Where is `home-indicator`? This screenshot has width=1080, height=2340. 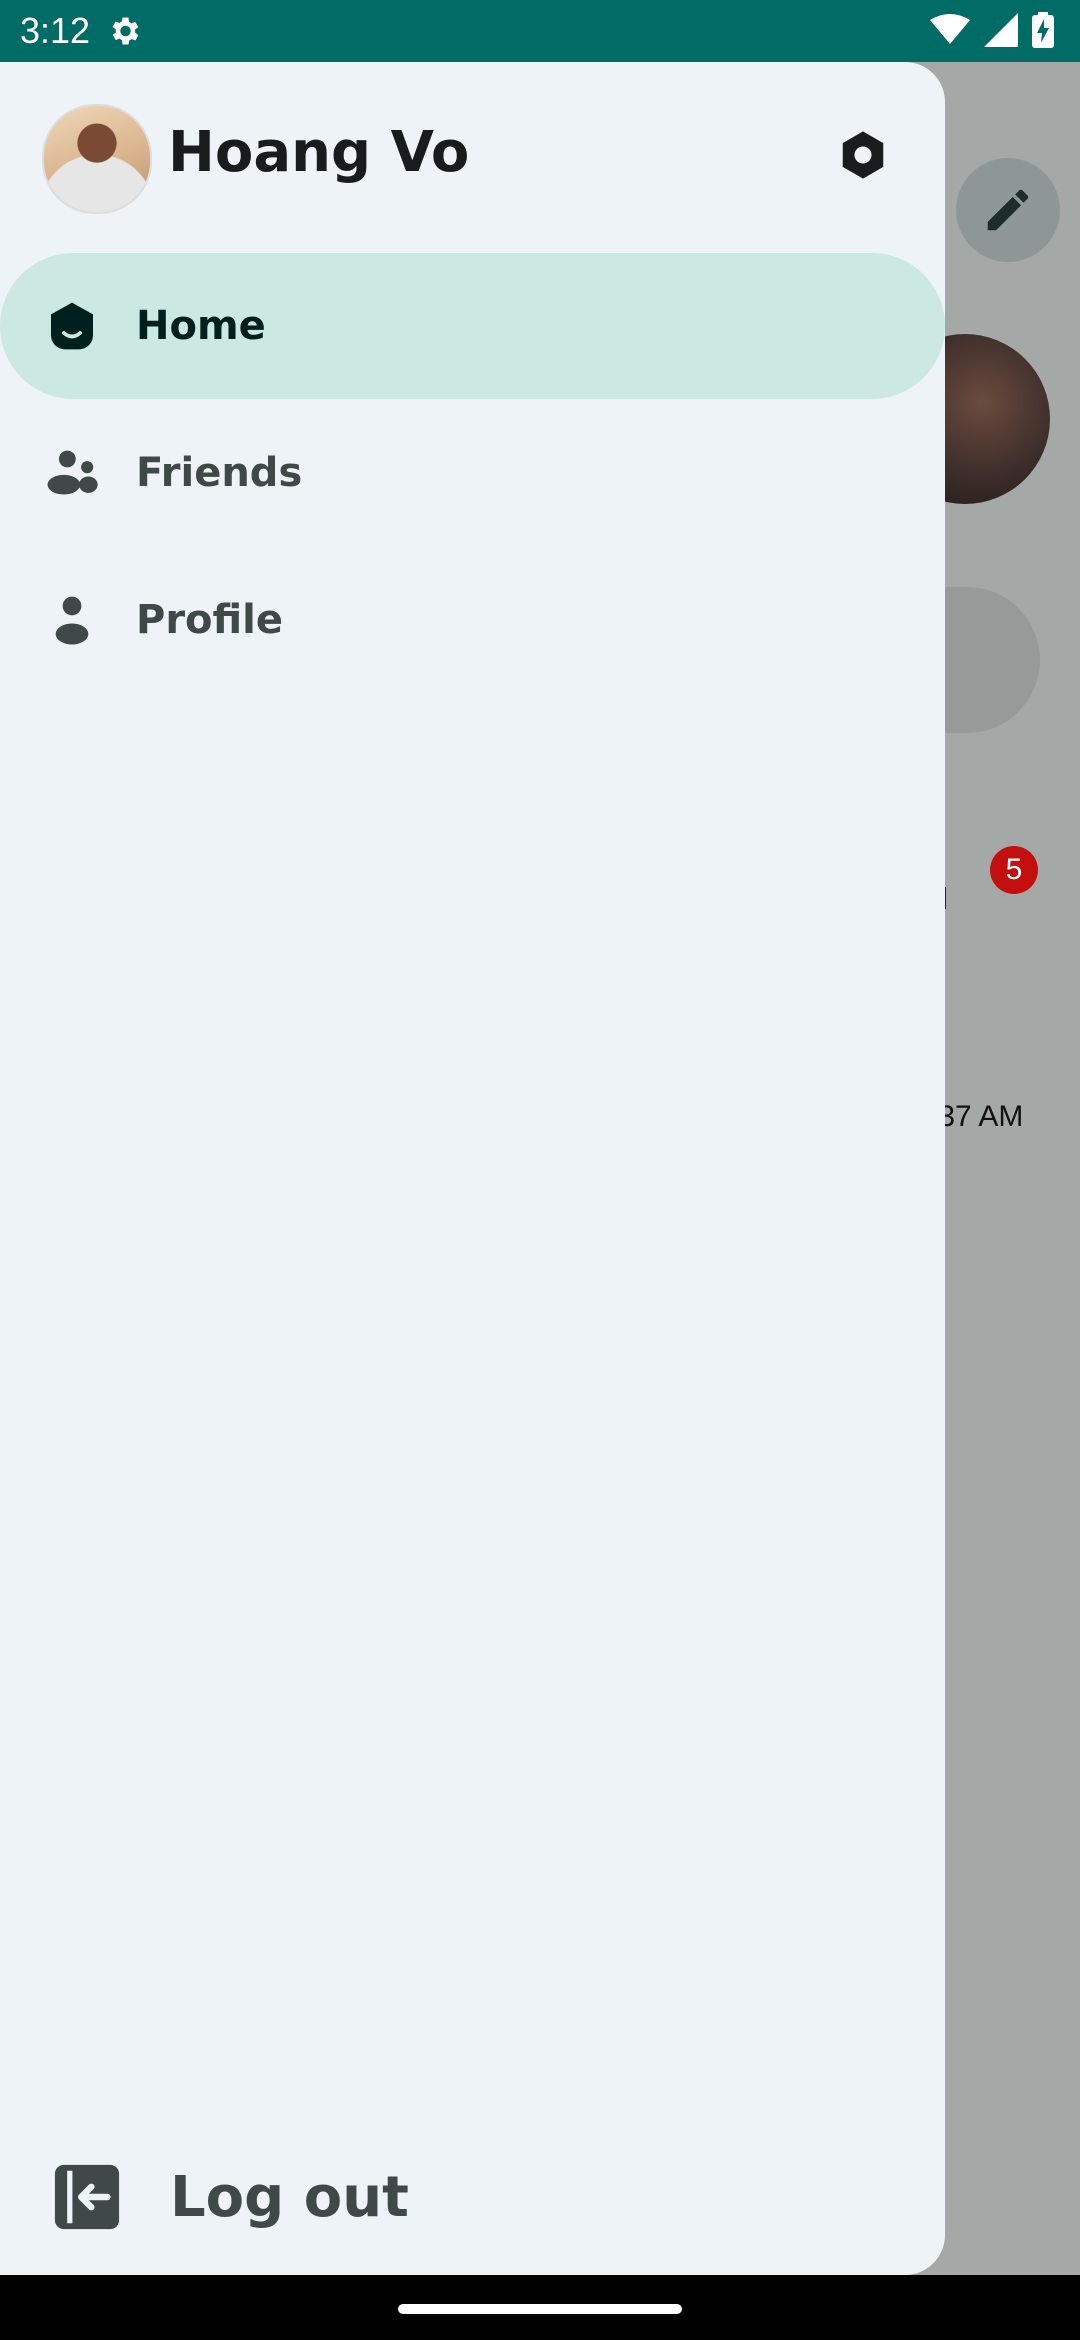 home-indicator is located at coordinates (540, 2309).